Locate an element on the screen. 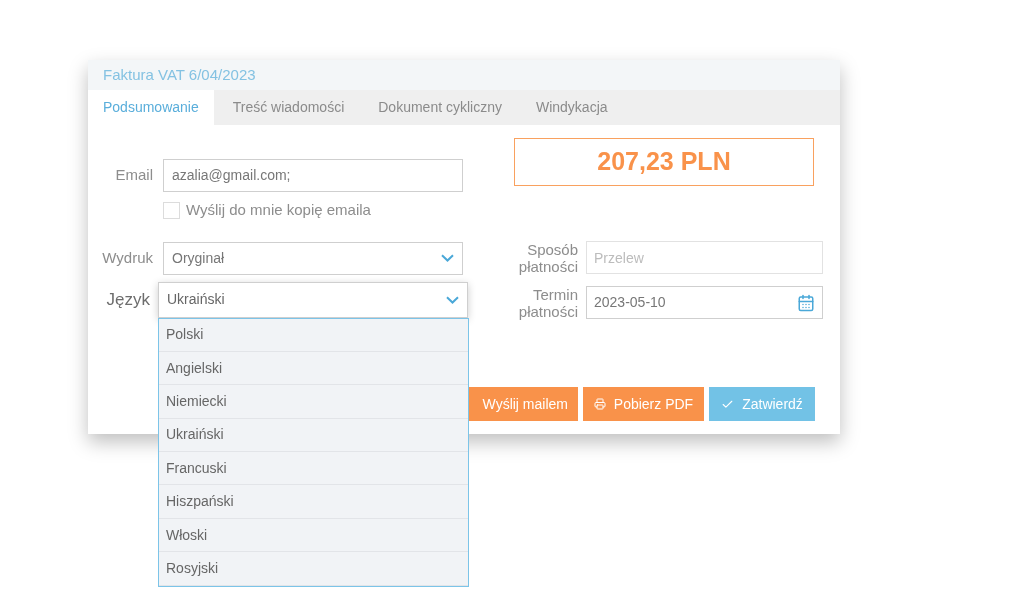 The image size is (1024, 592). email-field: azalia@gmail.com; is located at coordinates (313, 175).